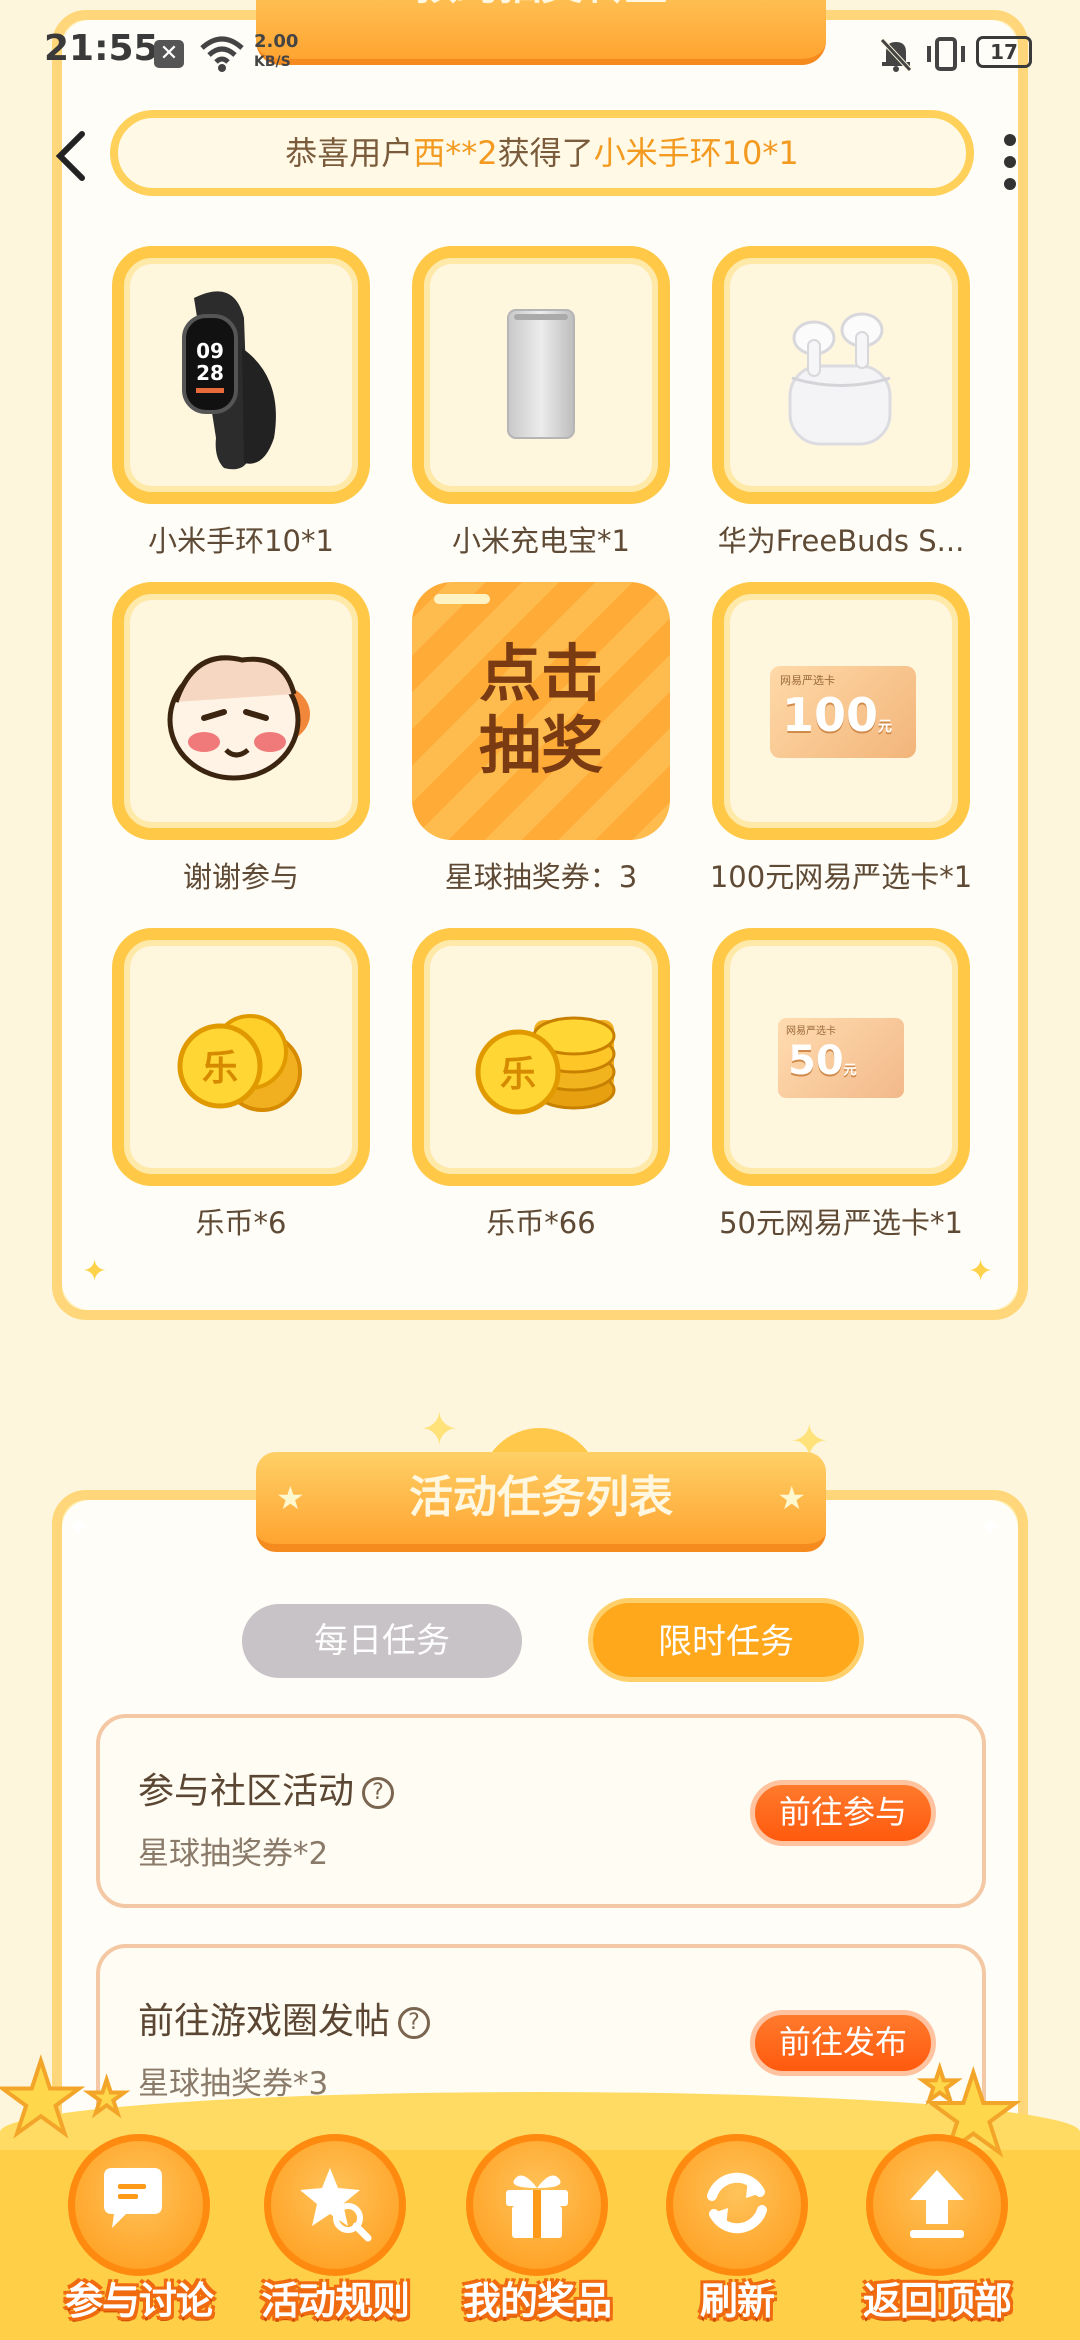 The height and width of the screenshot is (2340, 1080). What do you see at coordinates (284, 2018) in the screenshot?
I see `task-name: 前往游戏圈发帖?` at bounding box center [284, 2018].